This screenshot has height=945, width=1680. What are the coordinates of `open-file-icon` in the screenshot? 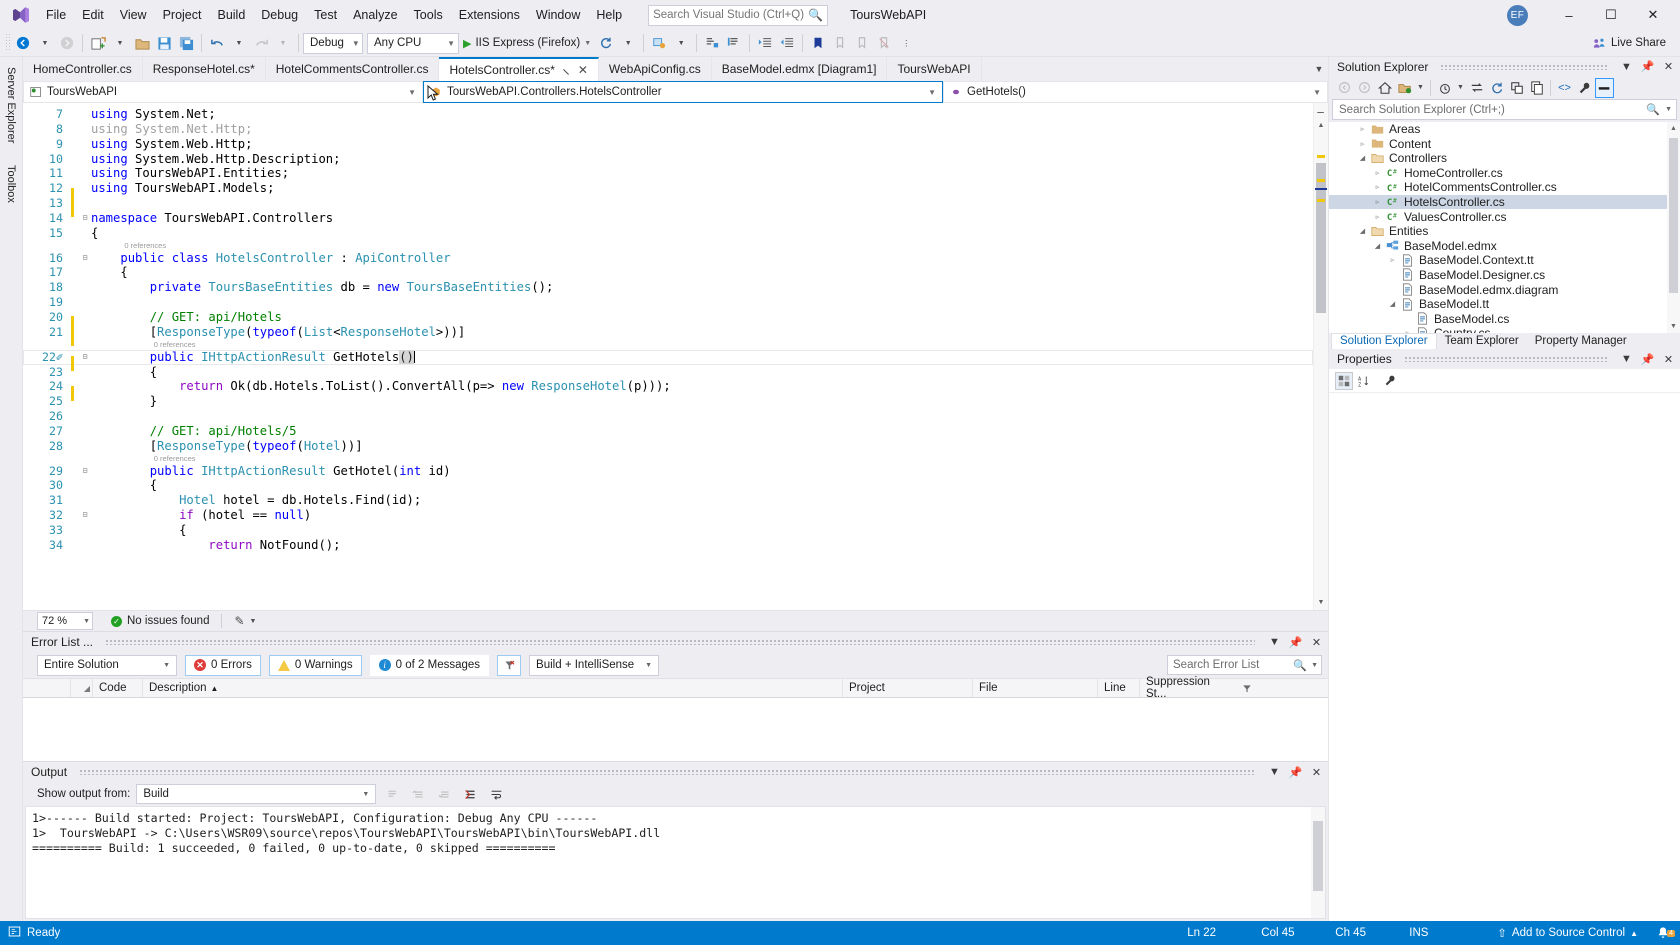 It's located at (142, 43).